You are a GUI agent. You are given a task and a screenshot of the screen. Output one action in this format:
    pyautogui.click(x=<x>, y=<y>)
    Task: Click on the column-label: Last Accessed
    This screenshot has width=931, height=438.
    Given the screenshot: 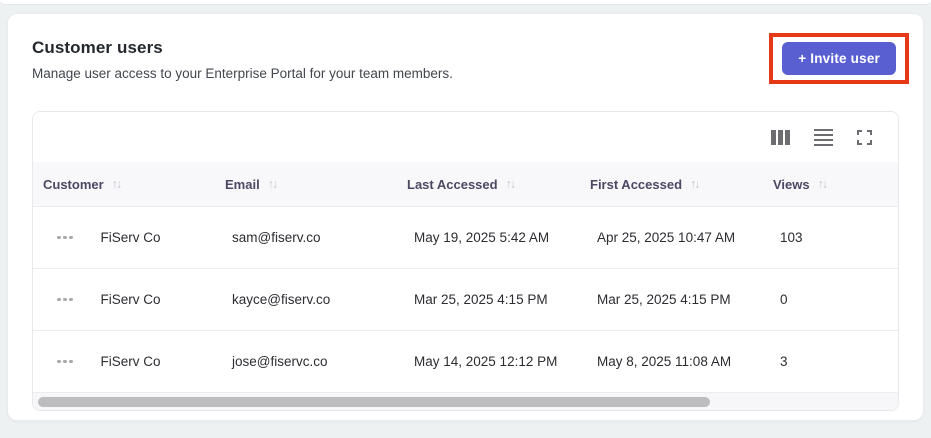 What is the action you would take?
    pyautogui.click(x=452, y=184)
    